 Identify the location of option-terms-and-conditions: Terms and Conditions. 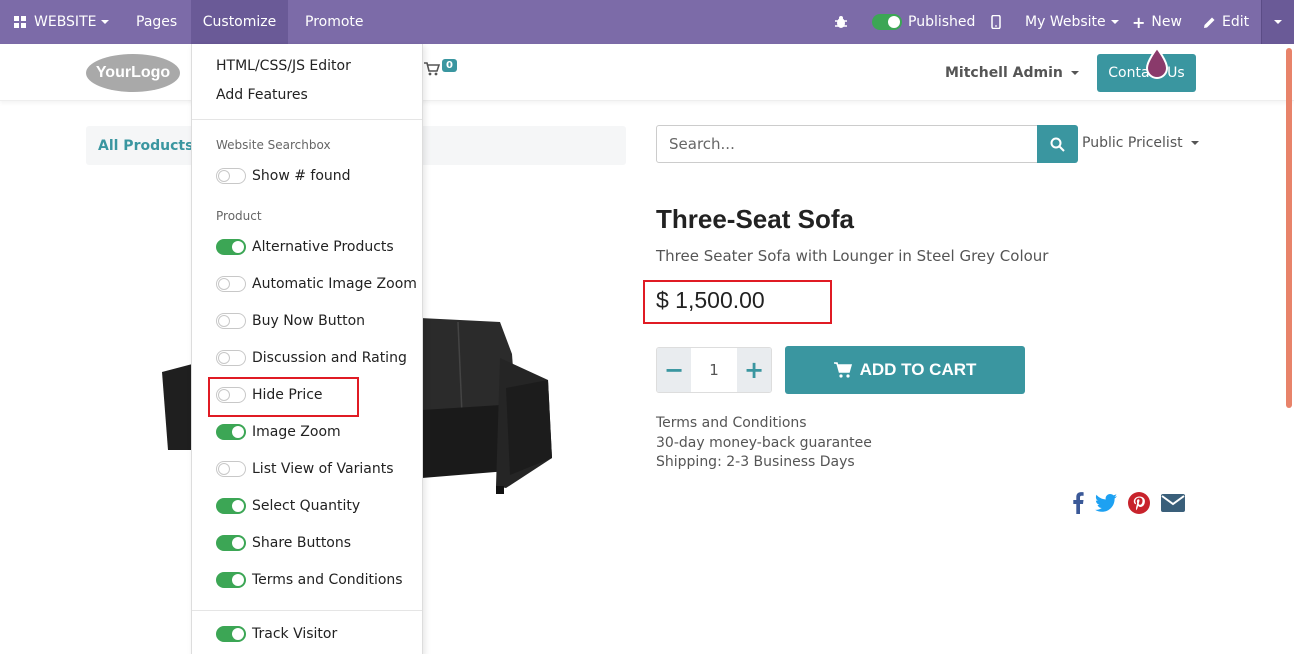
(309, 580).